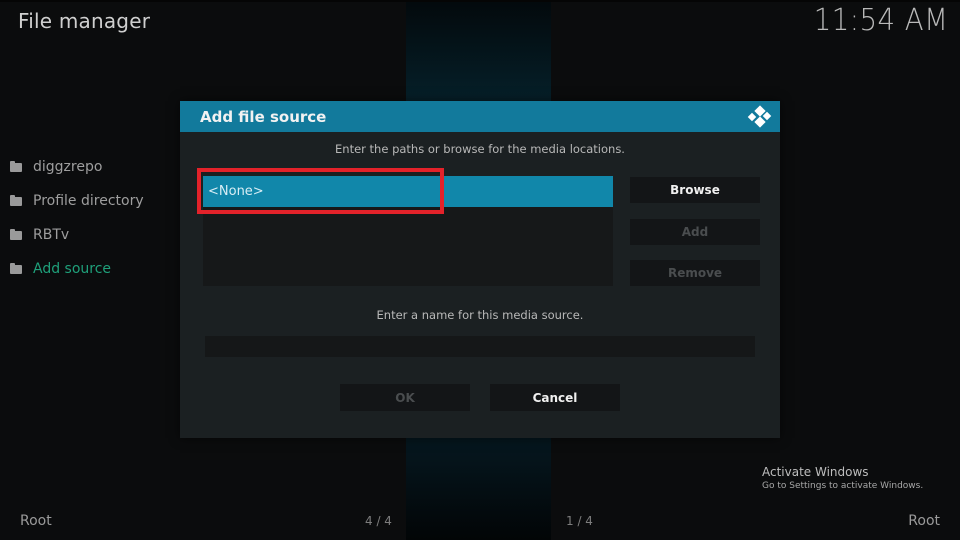 This screenshot has width=960, height=540. Describe the element at coordinates (480, 116) in the screenshot. I see `dialog-header: Add file source` at that location.